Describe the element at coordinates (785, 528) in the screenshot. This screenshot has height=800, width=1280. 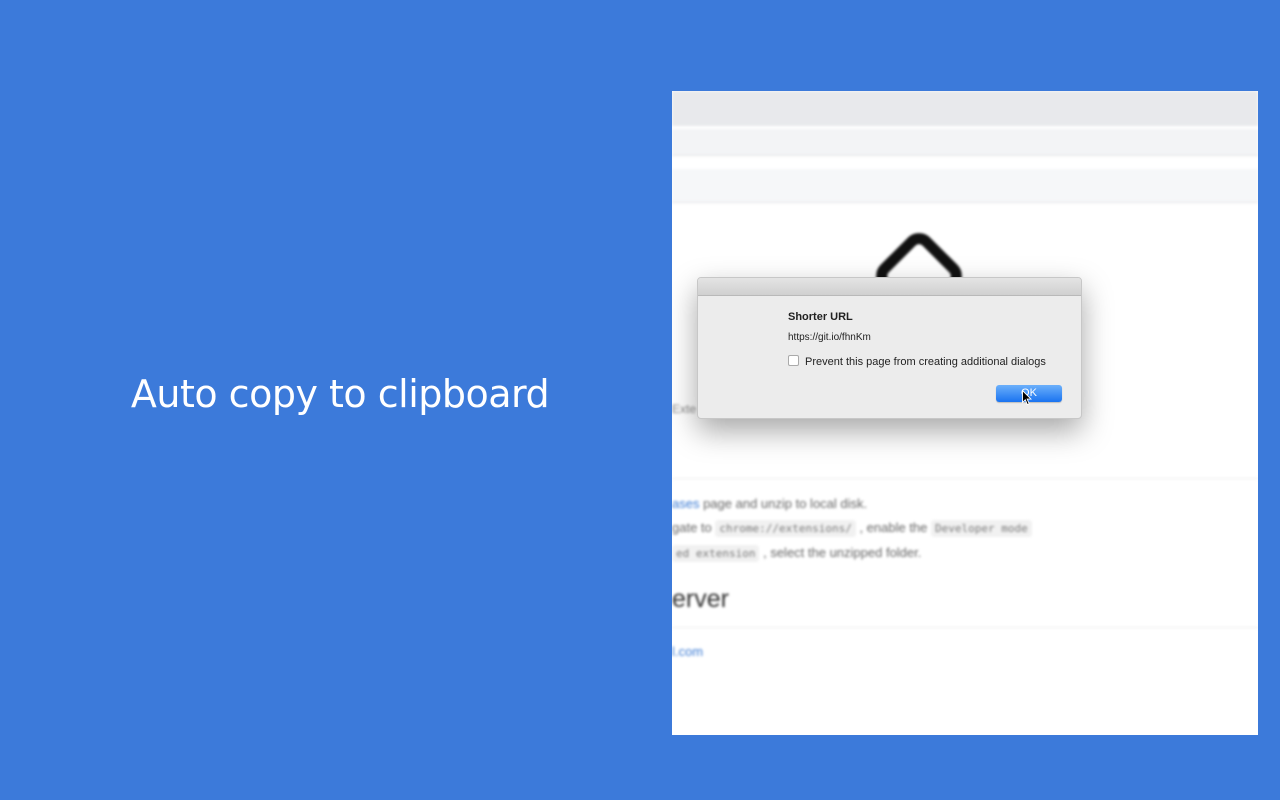
I see `code-snippet: chrome://extensions/` at that location.